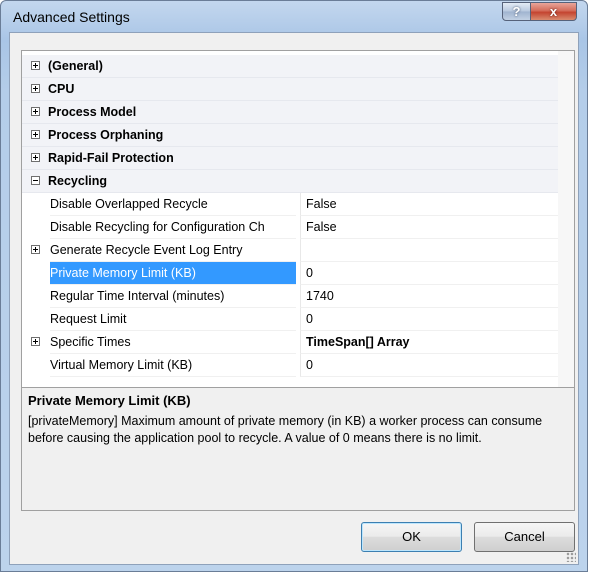  What do you see at coordinates (173, 273) in the screenshot?
I see `property-name: Private Memory Limit (KB)` at bounding box center [173, 273].